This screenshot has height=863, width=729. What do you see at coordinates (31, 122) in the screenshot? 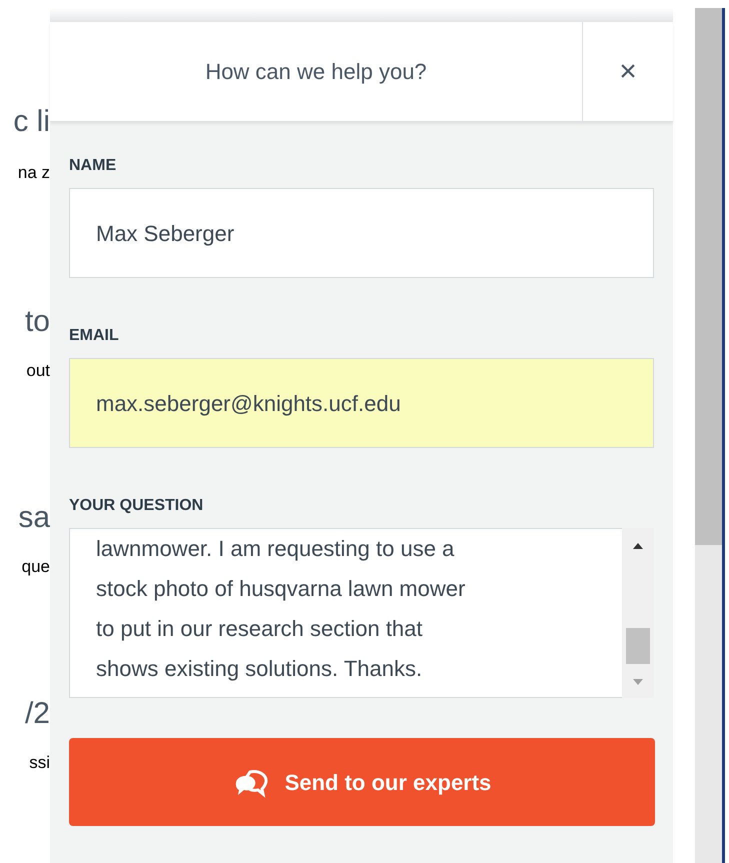
I see `page-text-fragment: c li` at bounding box center [31, 122].